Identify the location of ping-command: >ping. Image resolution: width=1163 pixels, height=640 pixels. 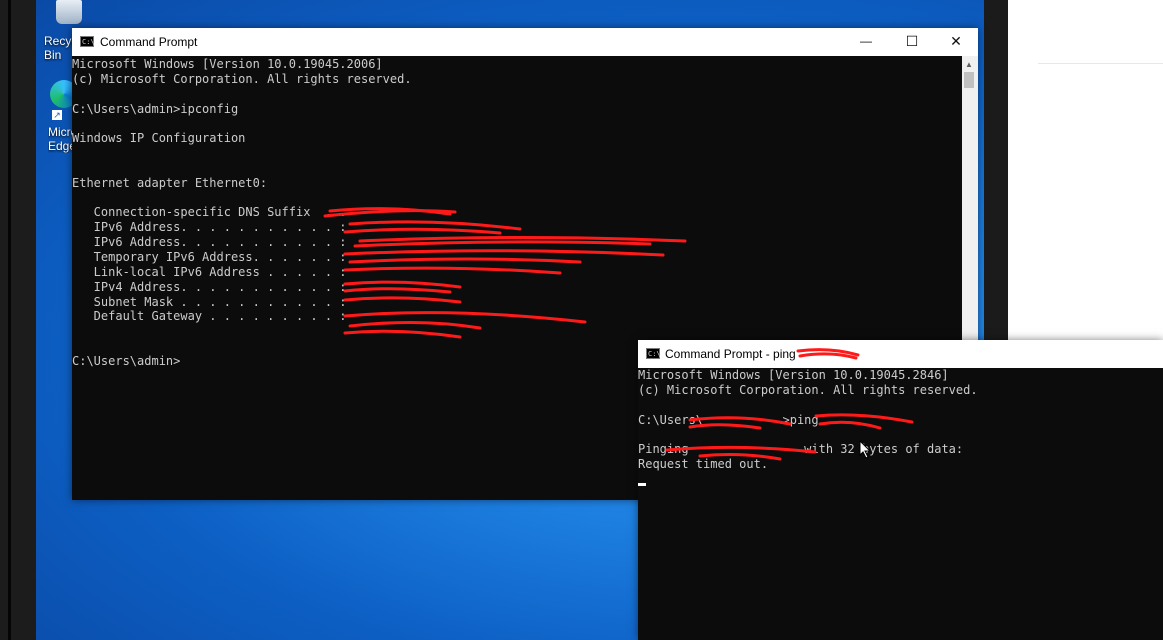
(761, 419).